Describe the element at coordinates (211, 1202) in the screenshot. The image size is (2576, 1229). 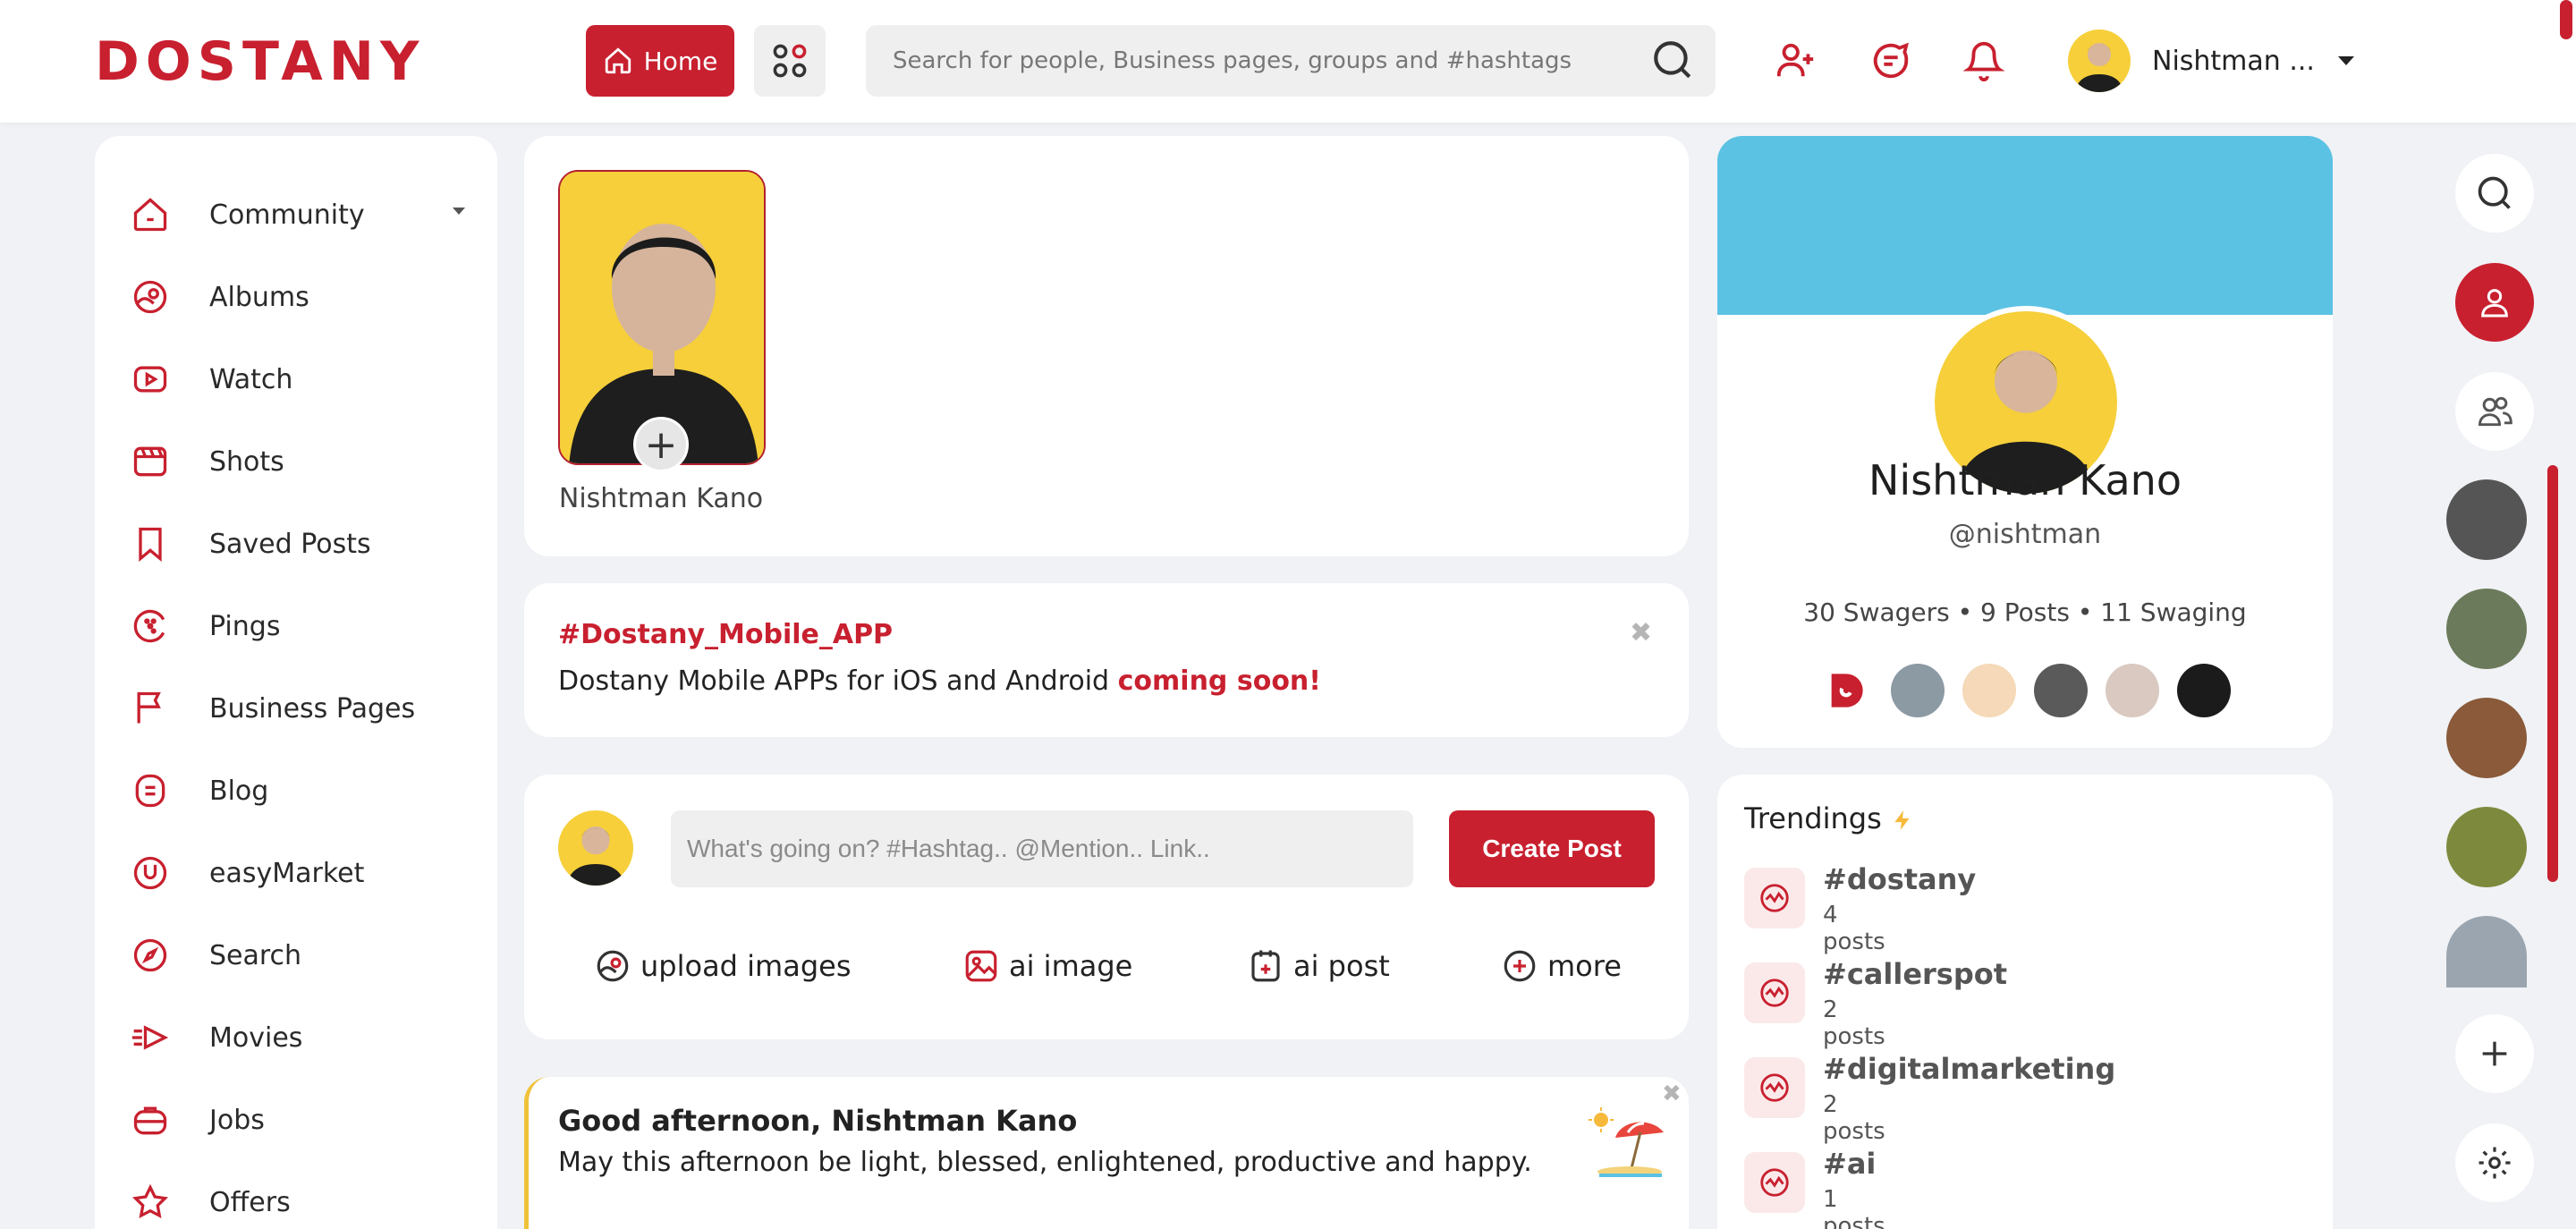
I see `sidebar-item-offers: Offers` at that location.